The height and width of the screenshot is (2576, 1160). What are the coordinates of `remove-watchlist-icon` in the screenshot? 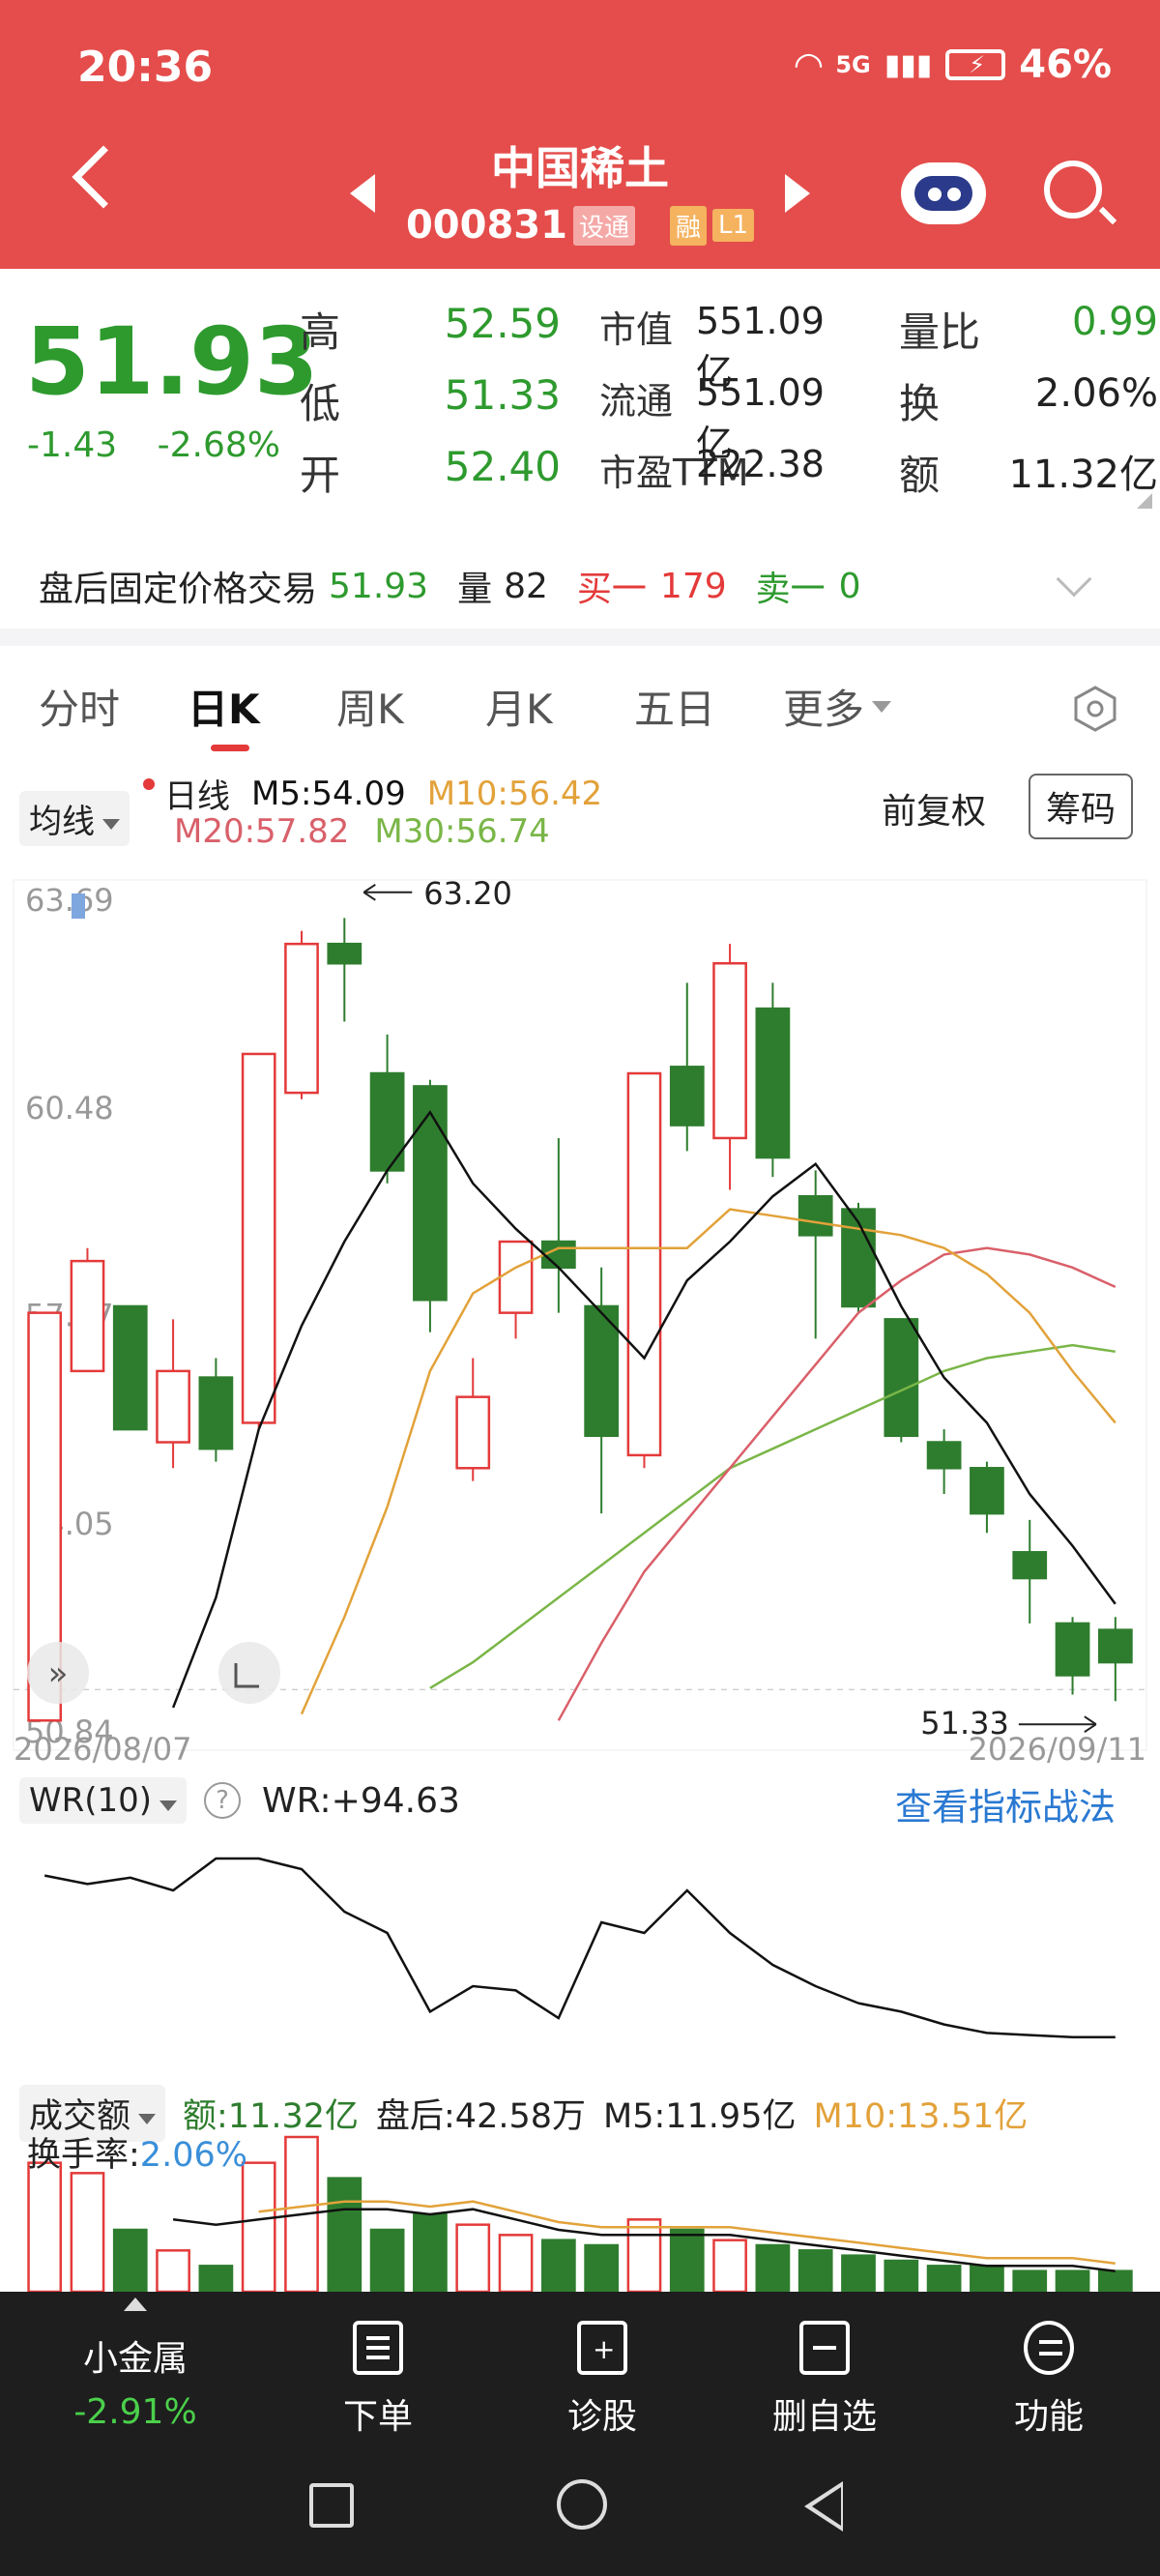 It's located at (825, 2348).